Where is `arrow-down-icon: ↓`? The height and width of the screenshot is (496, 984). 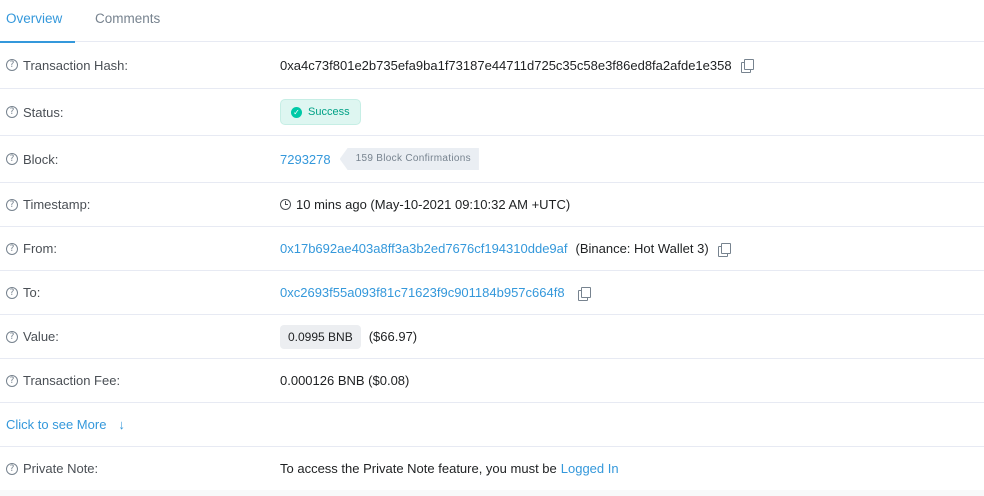
arrow-down-icon: ↓ is located at coordinates (121, 424).